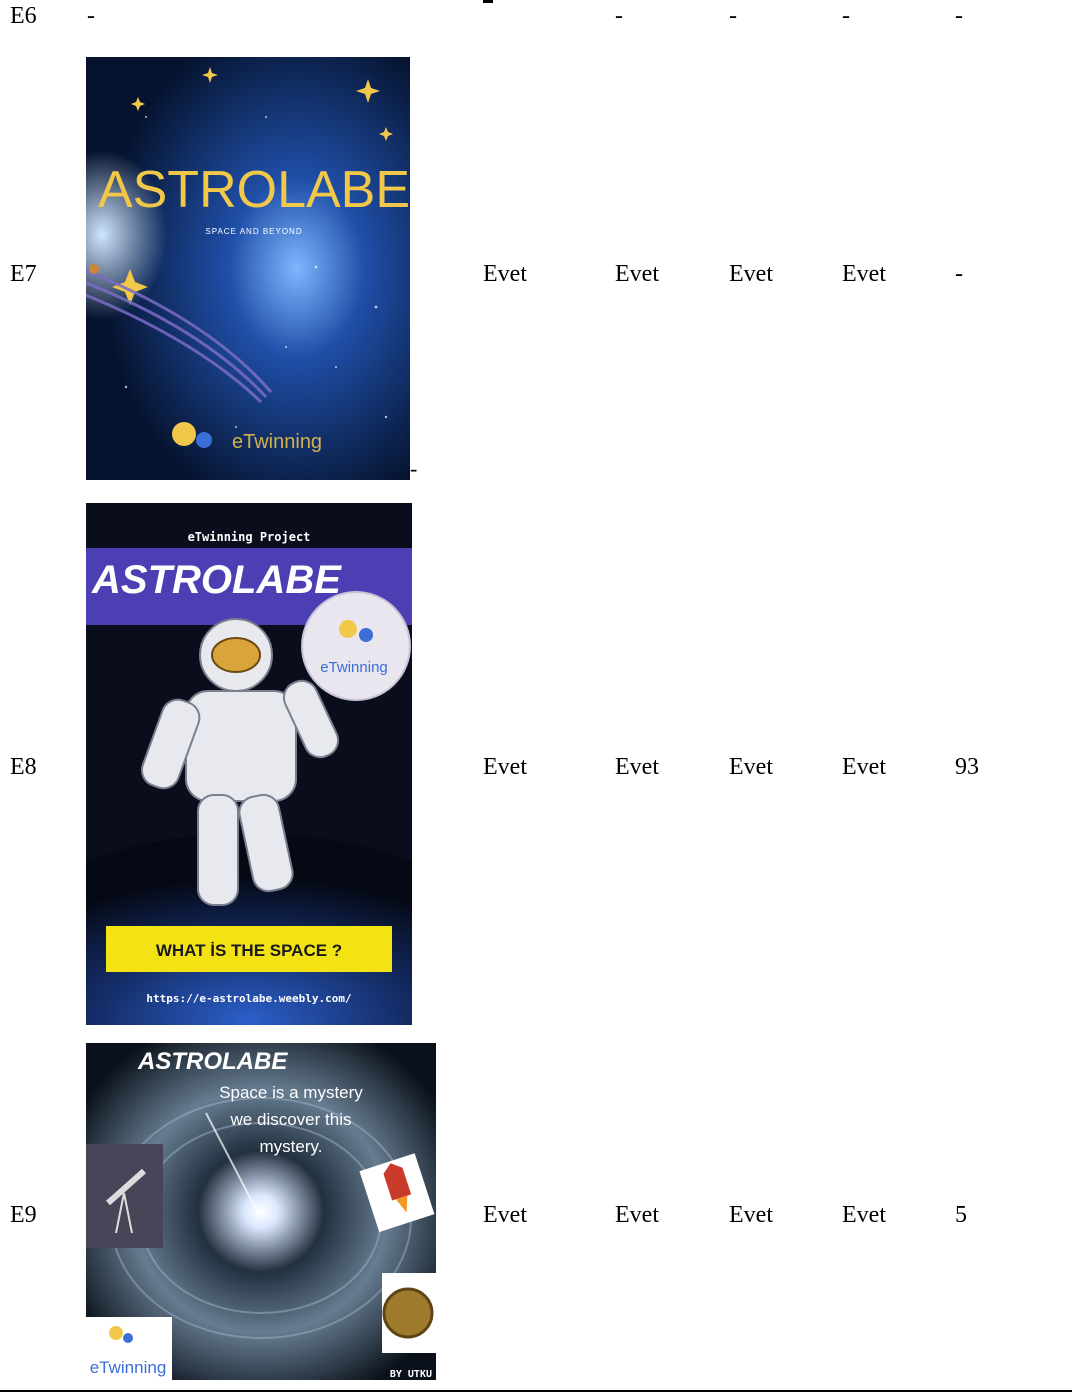 Image resolution: width=1072 pixels, height=1396 pixels. Describe the element at coordinates (637, 767) in the screenshot. I see `row-e8-col-2: Evet` at that location.